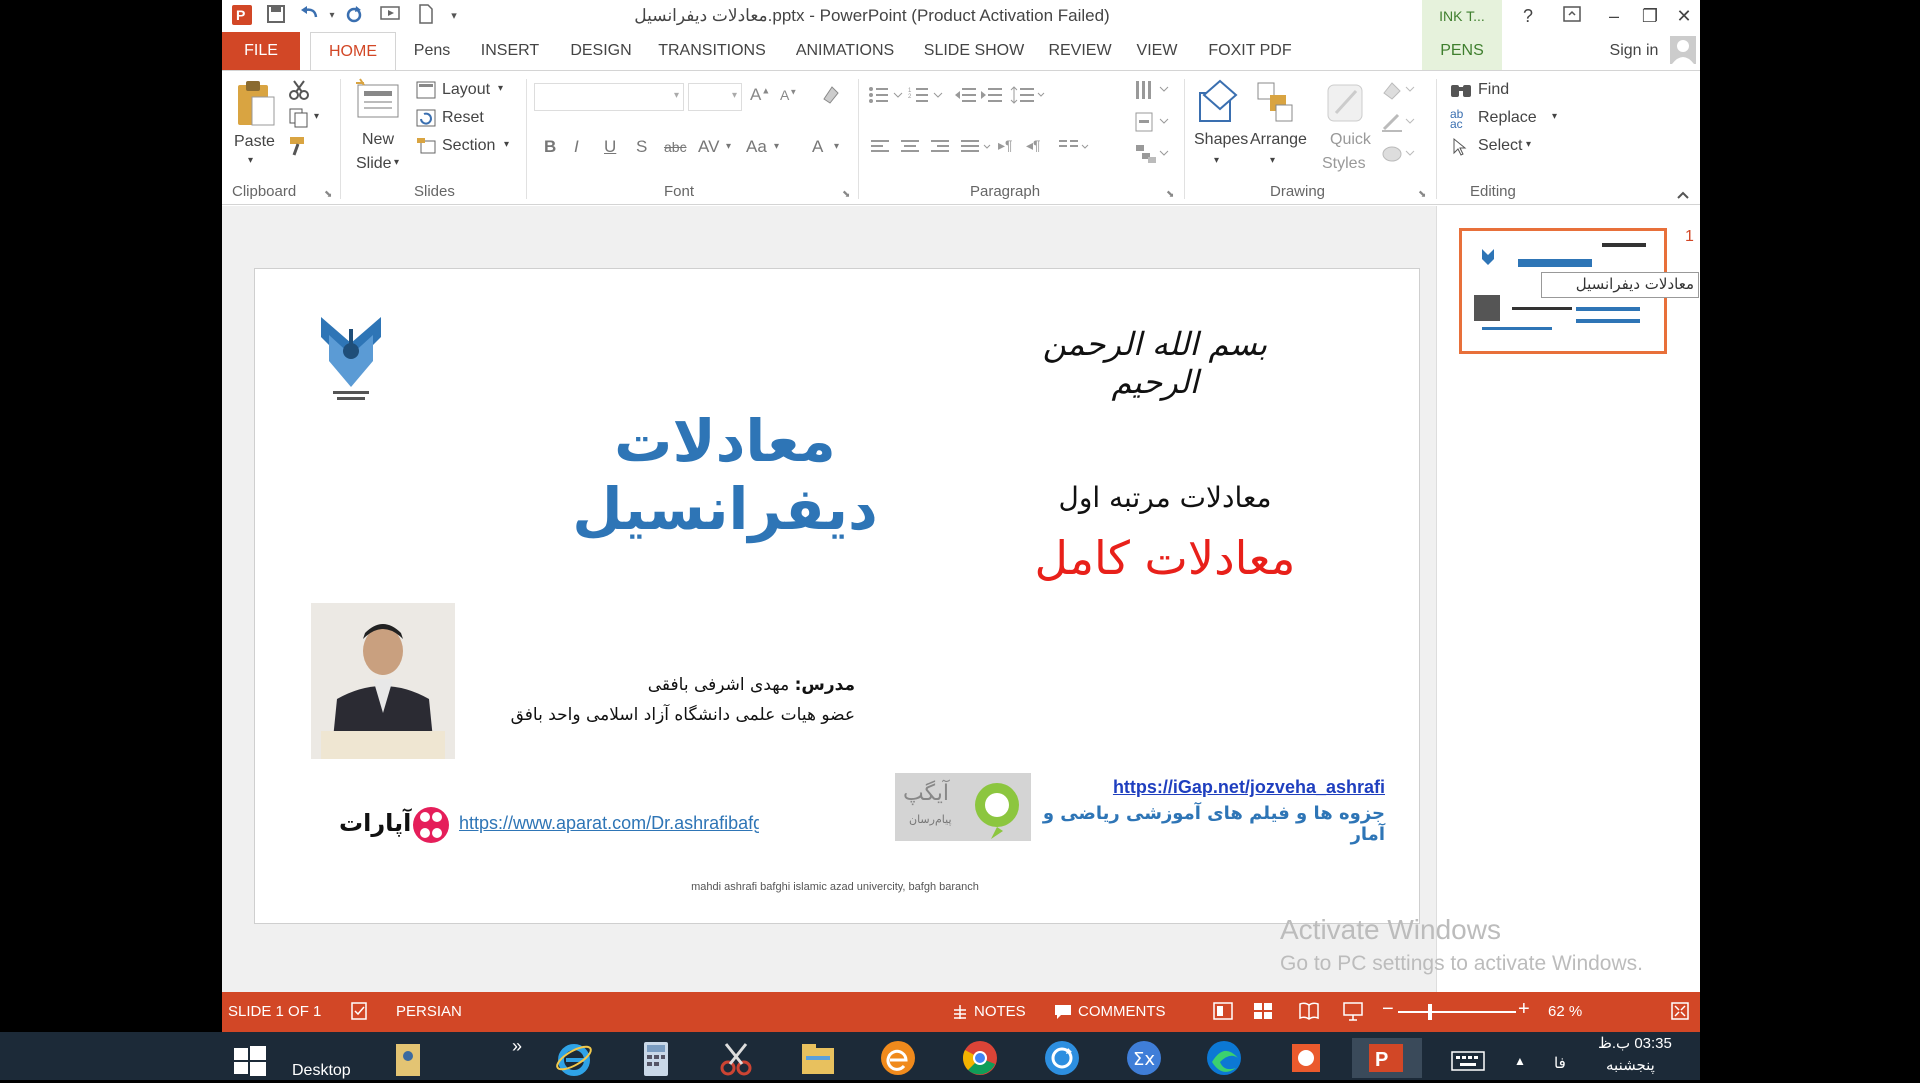 Image resolution: width=1920 pixels, height=1083 pixels. I want to click on copy-icon, so click(299, 120).